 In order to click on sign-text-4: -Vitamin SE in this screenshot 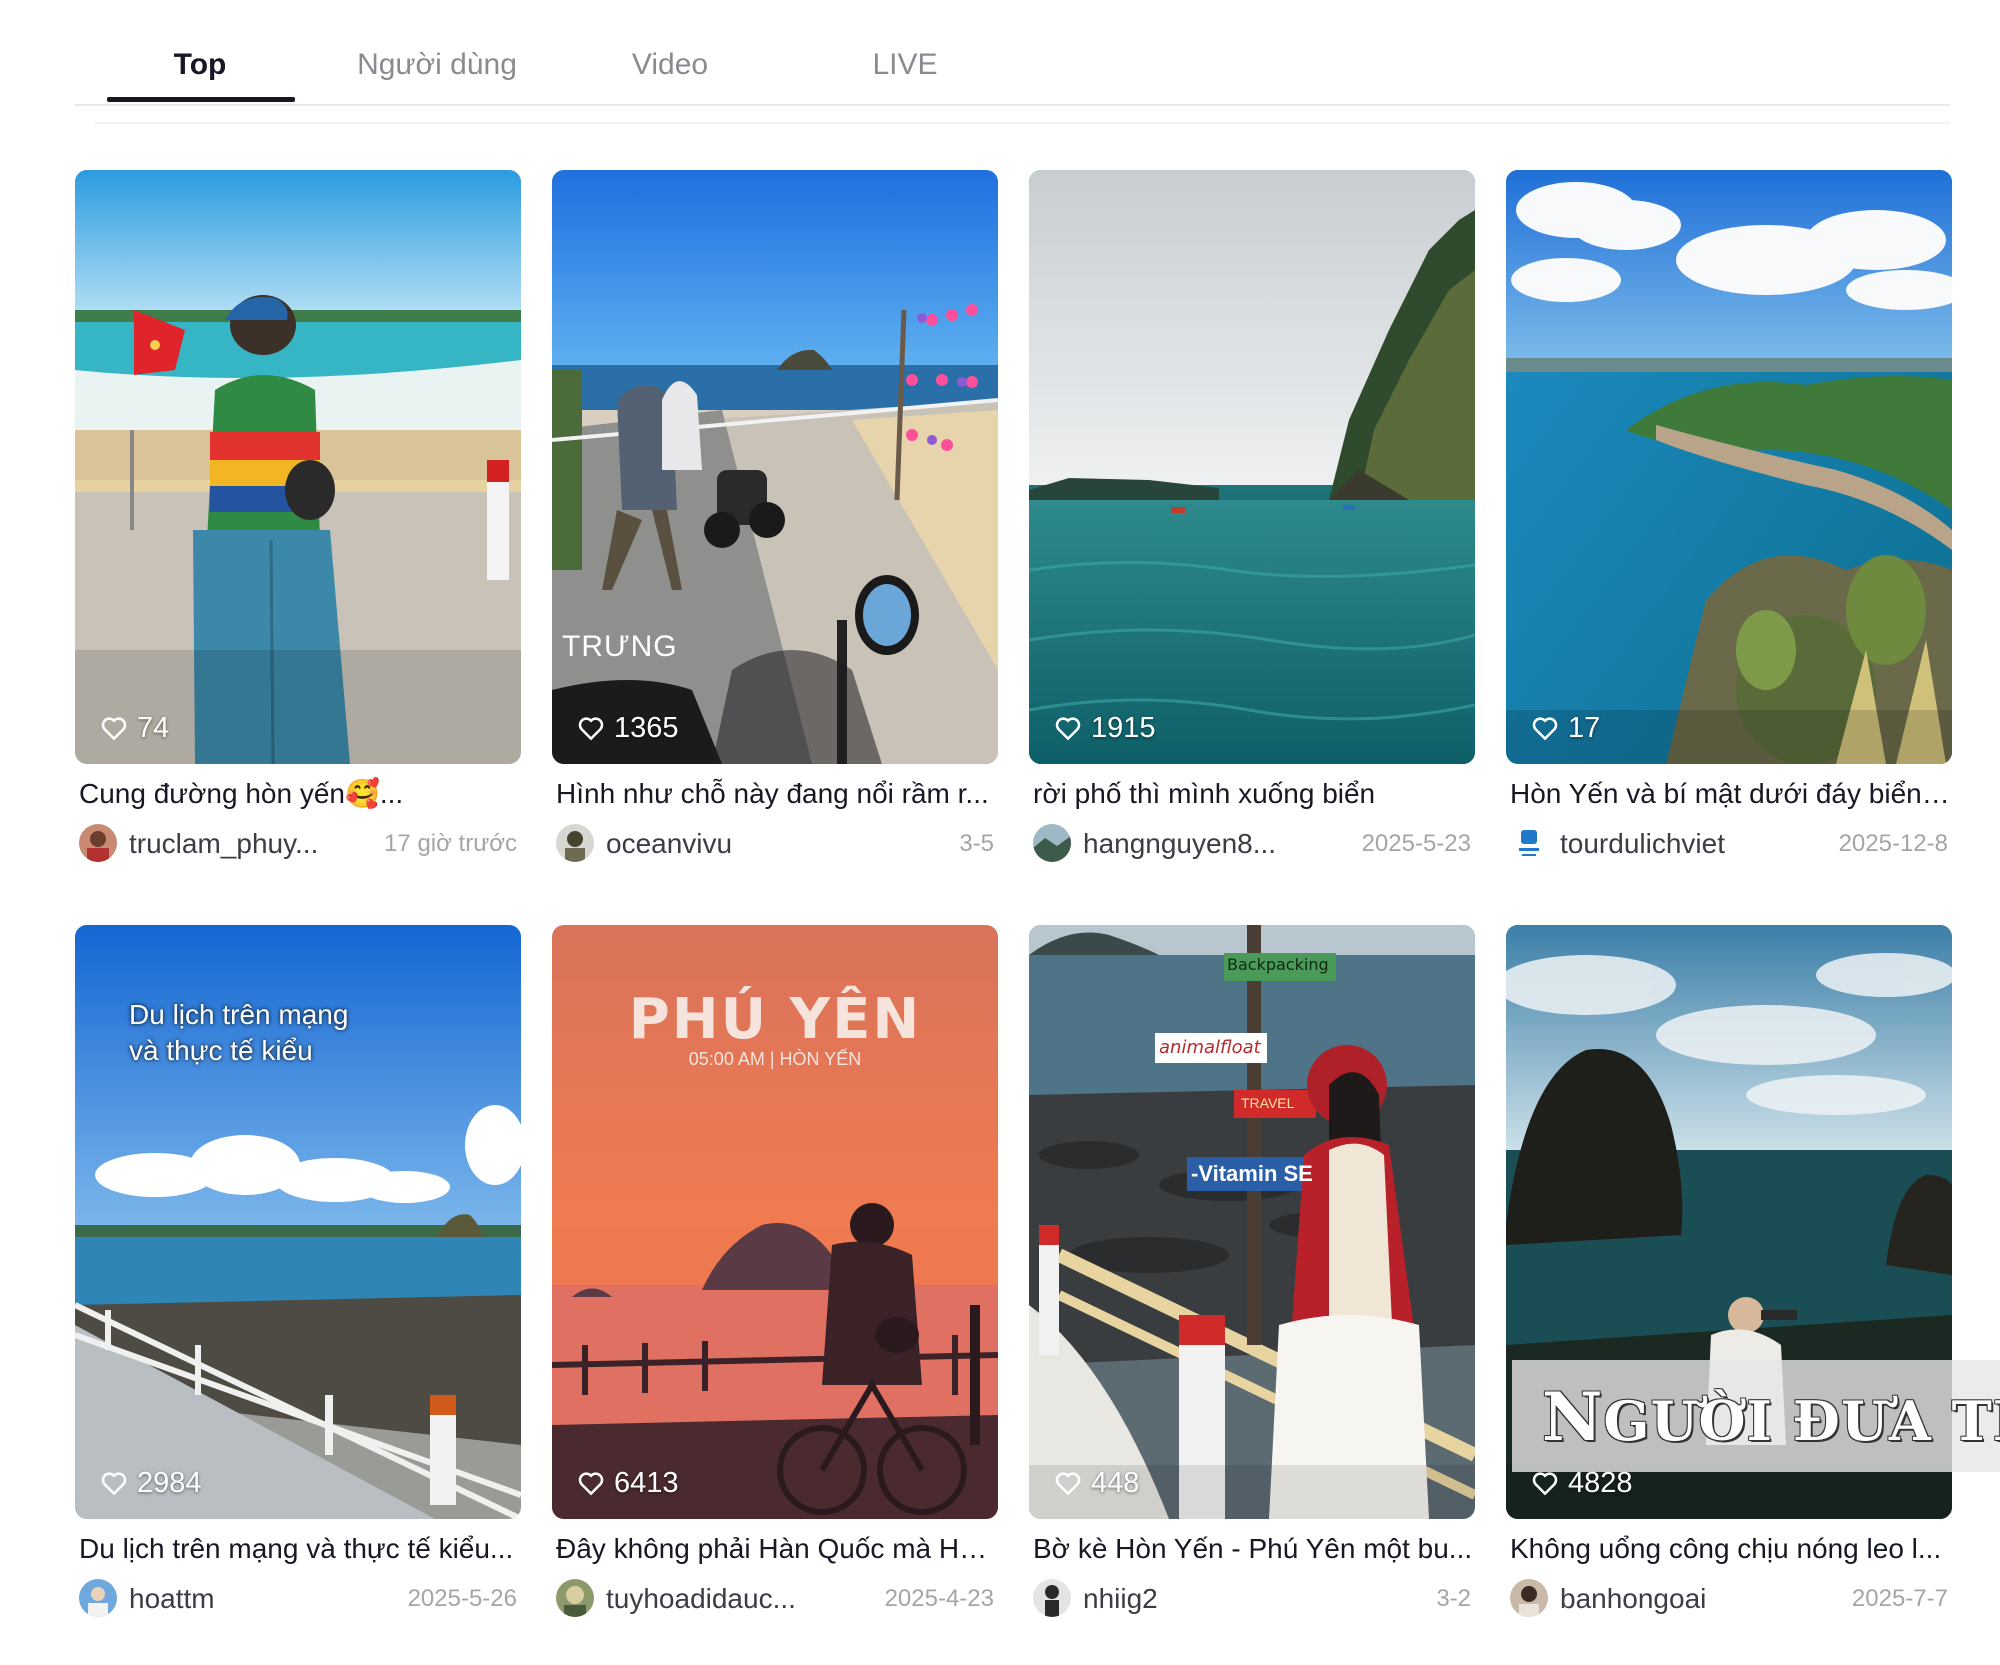, I will do `click(1252, 1173)`.